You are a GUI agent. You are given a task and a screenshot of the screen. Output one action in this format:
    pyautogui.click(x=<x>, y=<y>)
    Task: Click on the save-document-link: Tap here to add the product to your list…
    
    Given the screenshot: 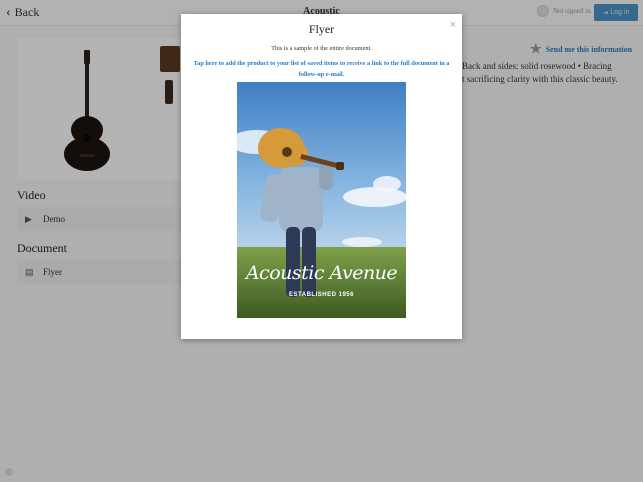 What is the action you would take?
    pyautogui.click(x=321, y=69)
    